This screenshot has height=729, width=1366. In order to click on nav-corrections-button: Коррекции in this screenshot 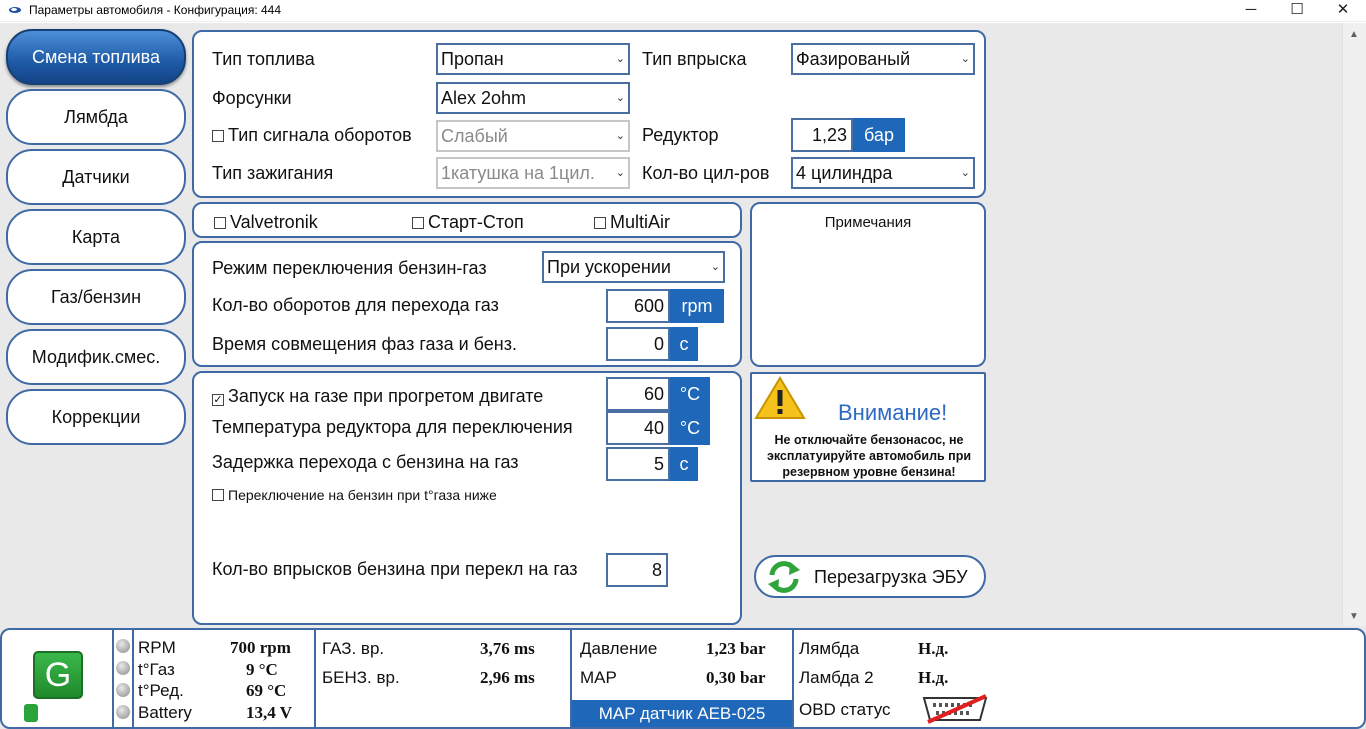, I will do `click(96, 417)`.